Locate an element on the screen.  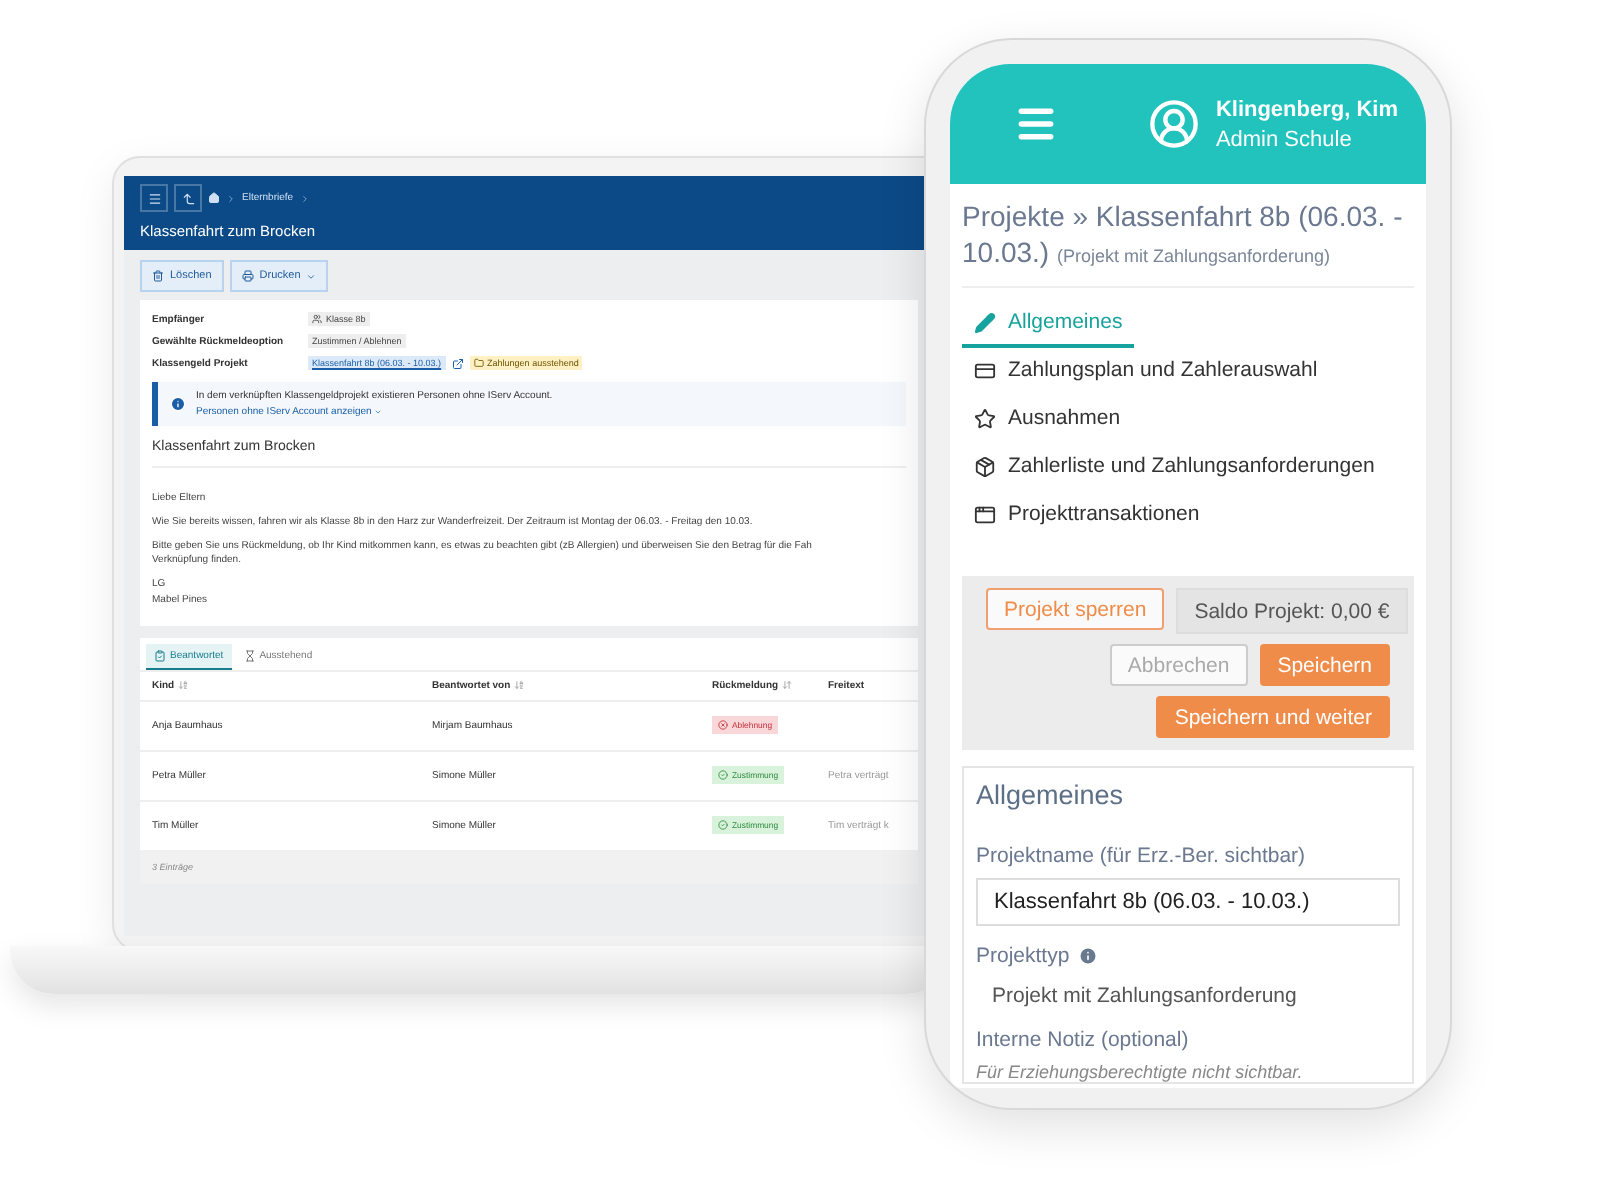
field-value: Projekt mit Zahlungsanforderung is located at coordinates (1144, 997).